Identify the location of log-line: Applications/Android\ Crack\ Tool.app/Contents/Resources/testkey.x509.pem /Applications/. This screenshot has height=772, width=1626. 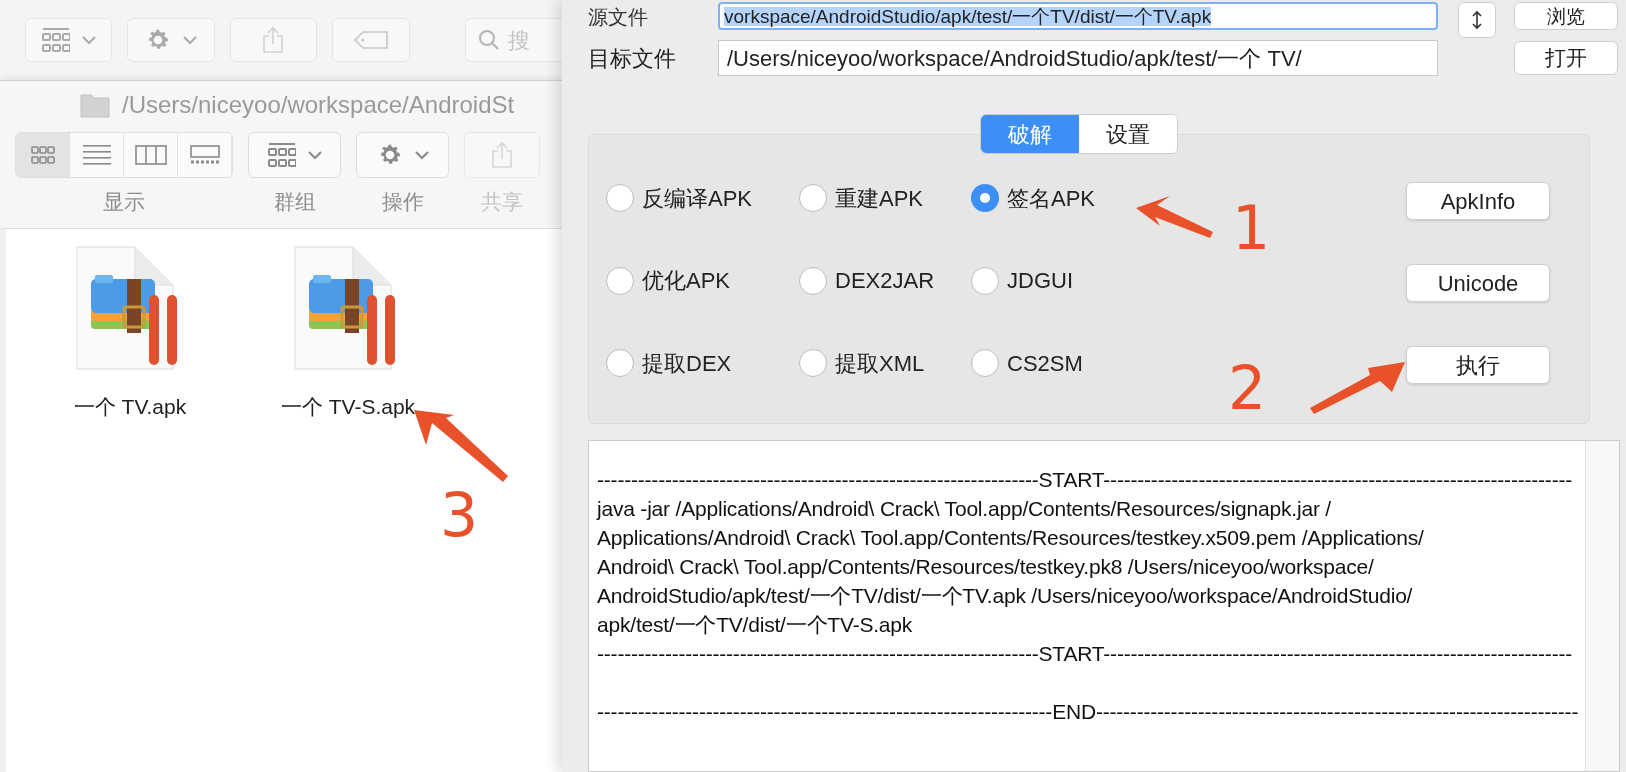
(1011, 538).